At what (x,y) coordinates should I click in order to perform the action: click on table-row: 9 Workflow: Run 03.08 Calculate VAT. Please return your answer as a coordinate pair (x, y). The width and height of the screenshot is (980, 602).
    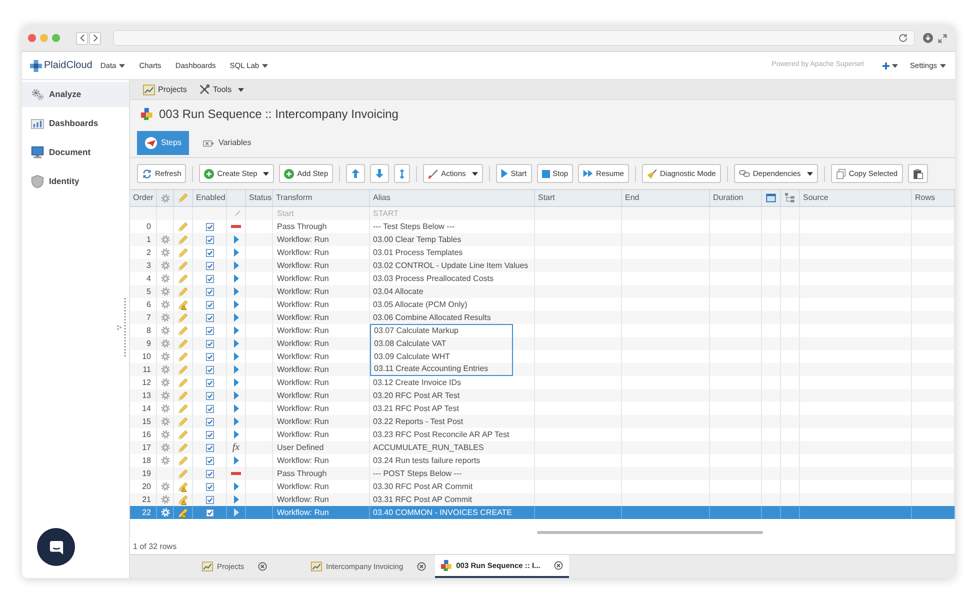
    Looking at the image, I should click on (542, 343).